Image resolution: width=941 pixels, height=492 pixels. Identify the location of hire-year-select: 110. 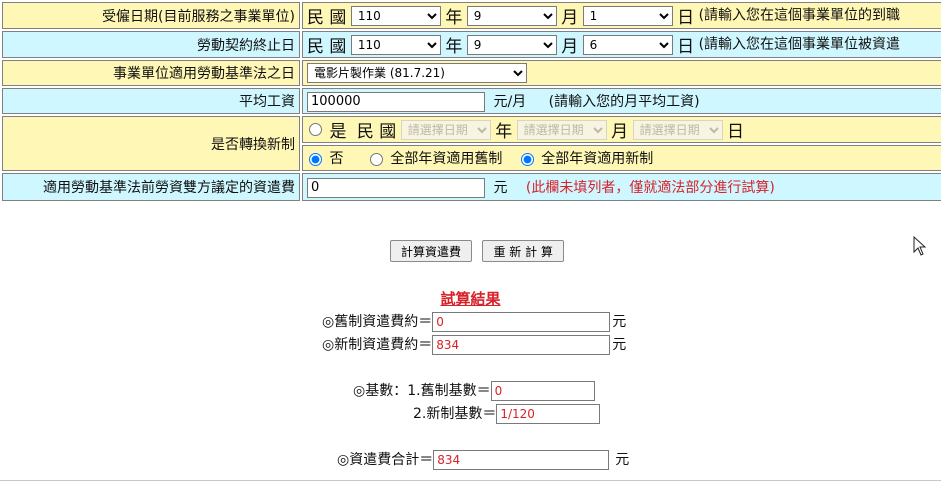
(395, 15).